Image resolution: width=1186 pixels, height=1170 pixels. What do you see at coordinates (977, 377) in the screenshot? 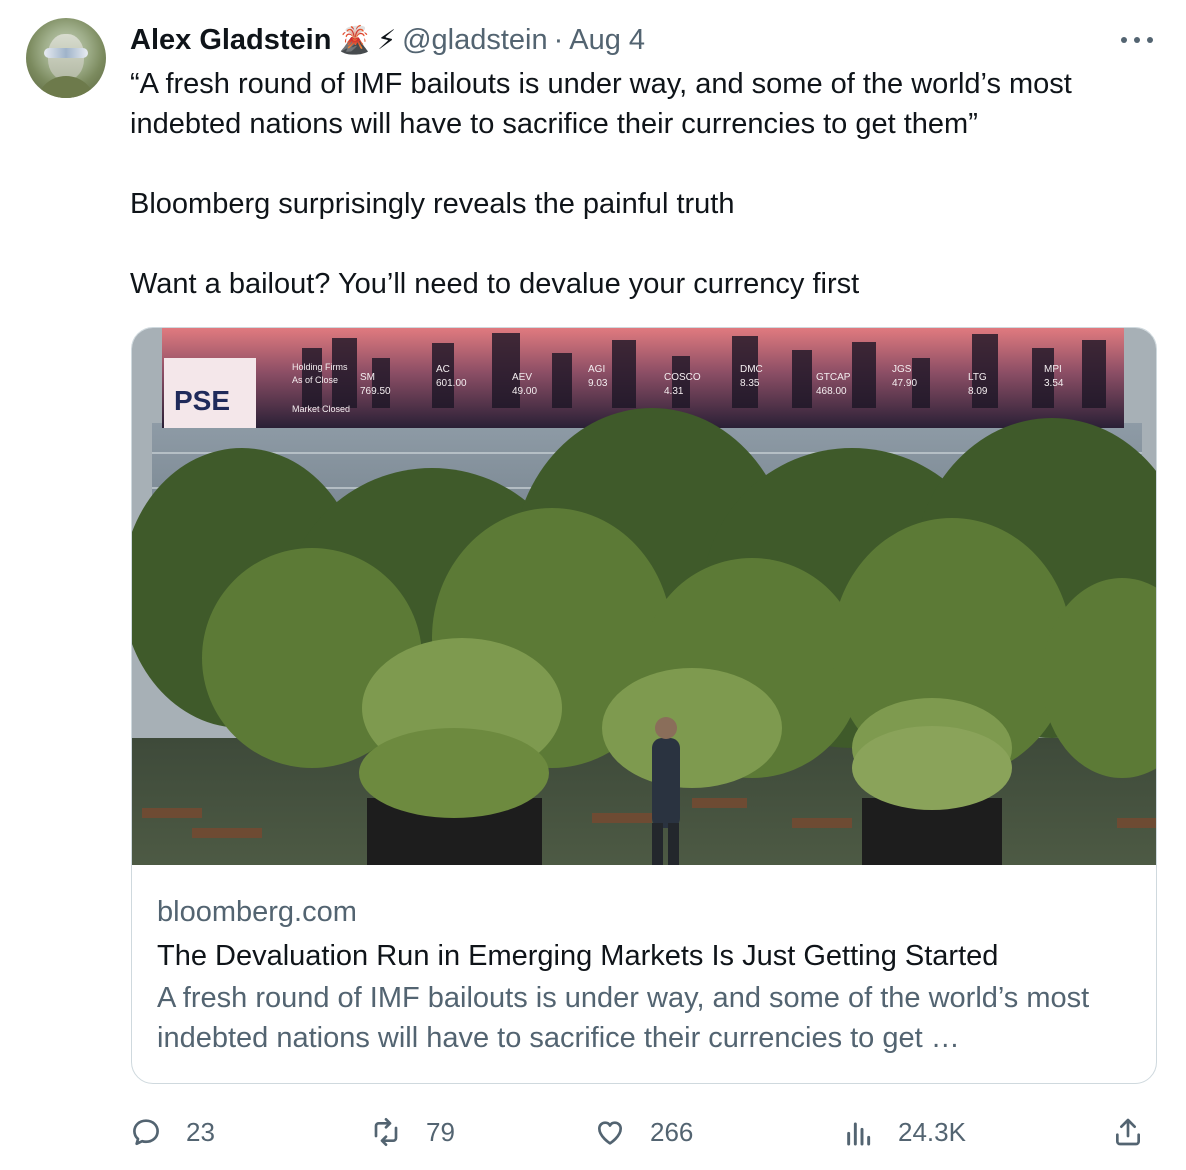
I see `ticker-symbol: LTG` at bounding box center [977, 377].